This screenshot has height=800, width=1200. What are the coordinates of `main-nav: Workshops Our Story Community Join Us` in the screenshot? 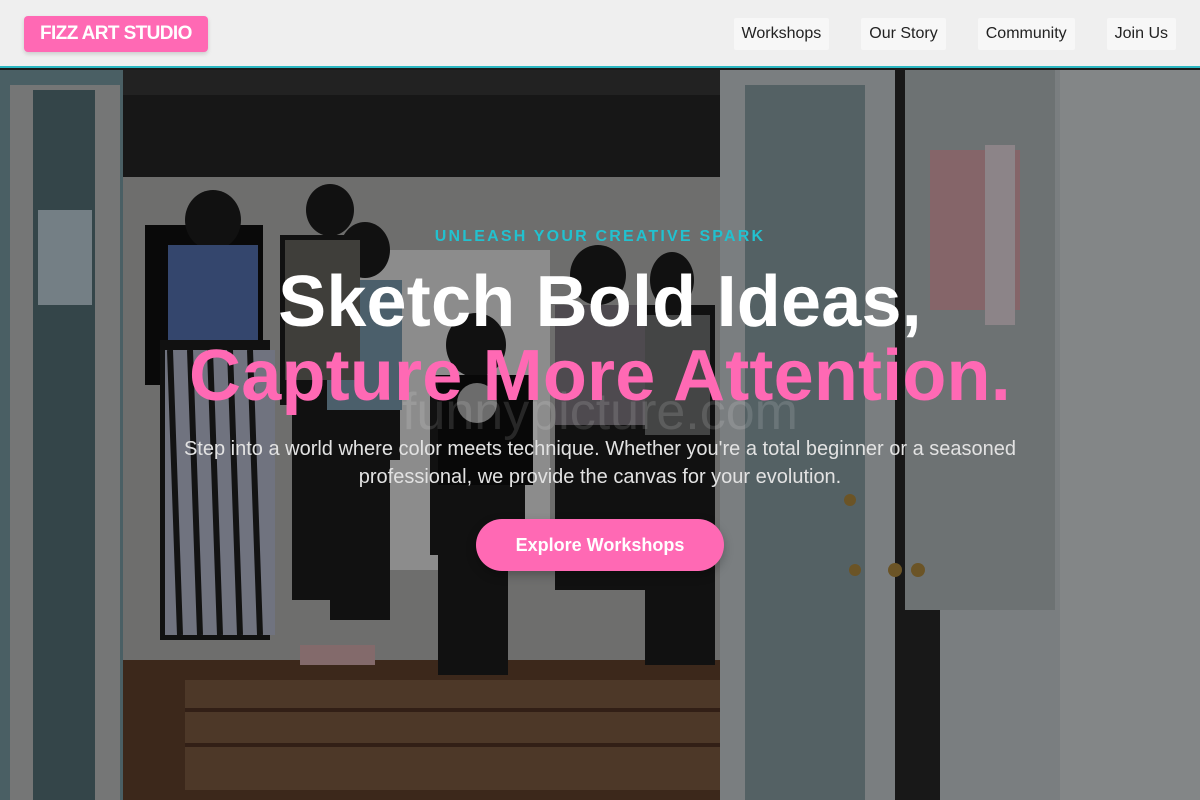 It's located at (954, 34).